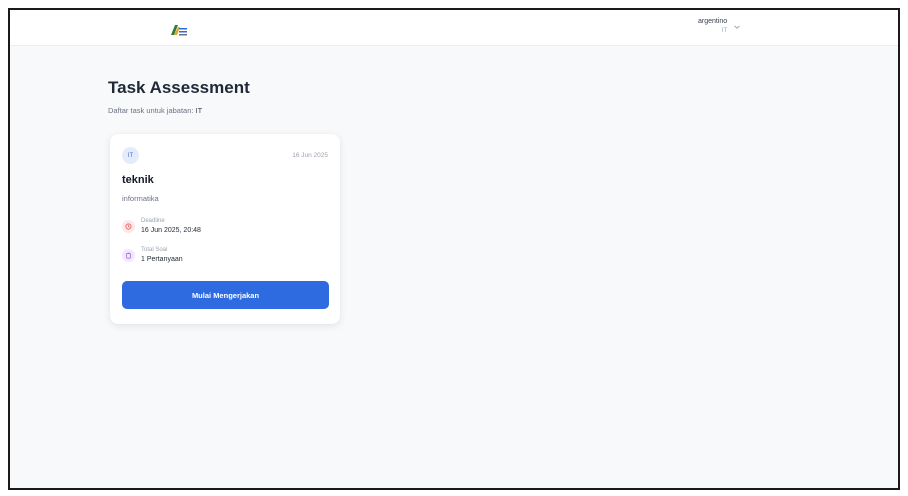 The height and width of the screenshot is (496, 908). I want to click on clock-icon, so click(128, 226).